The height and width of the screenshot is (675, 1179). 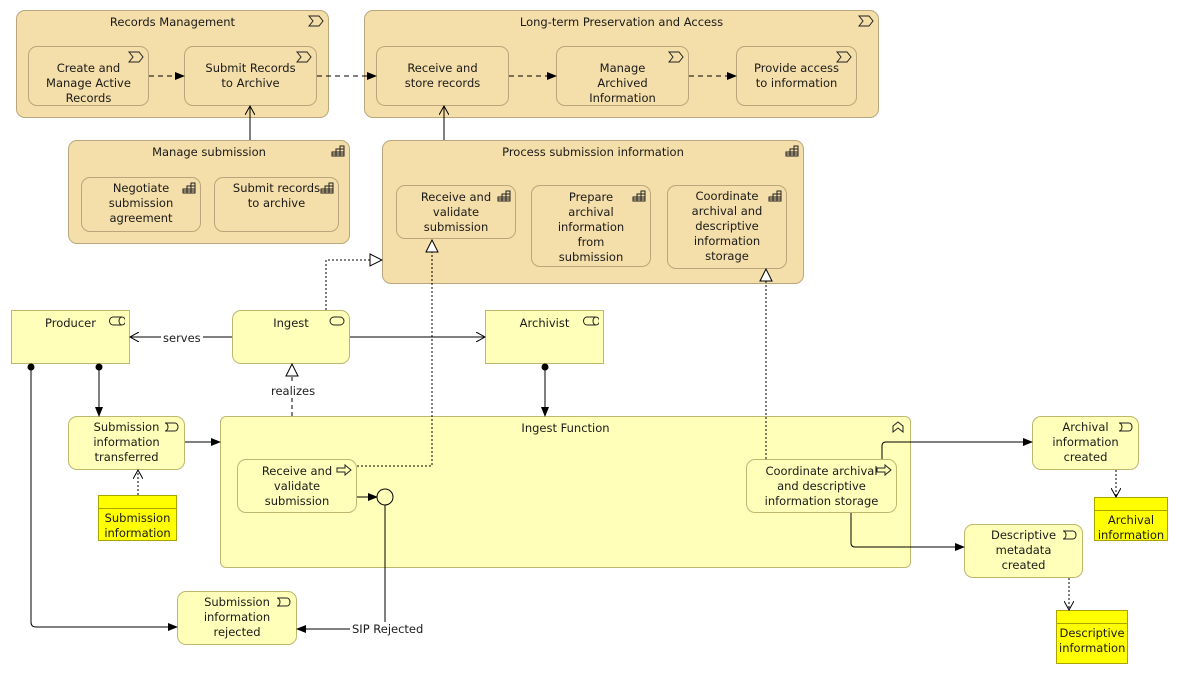 I want to click on label-realizes: realizes, so click(x=293, y=391).